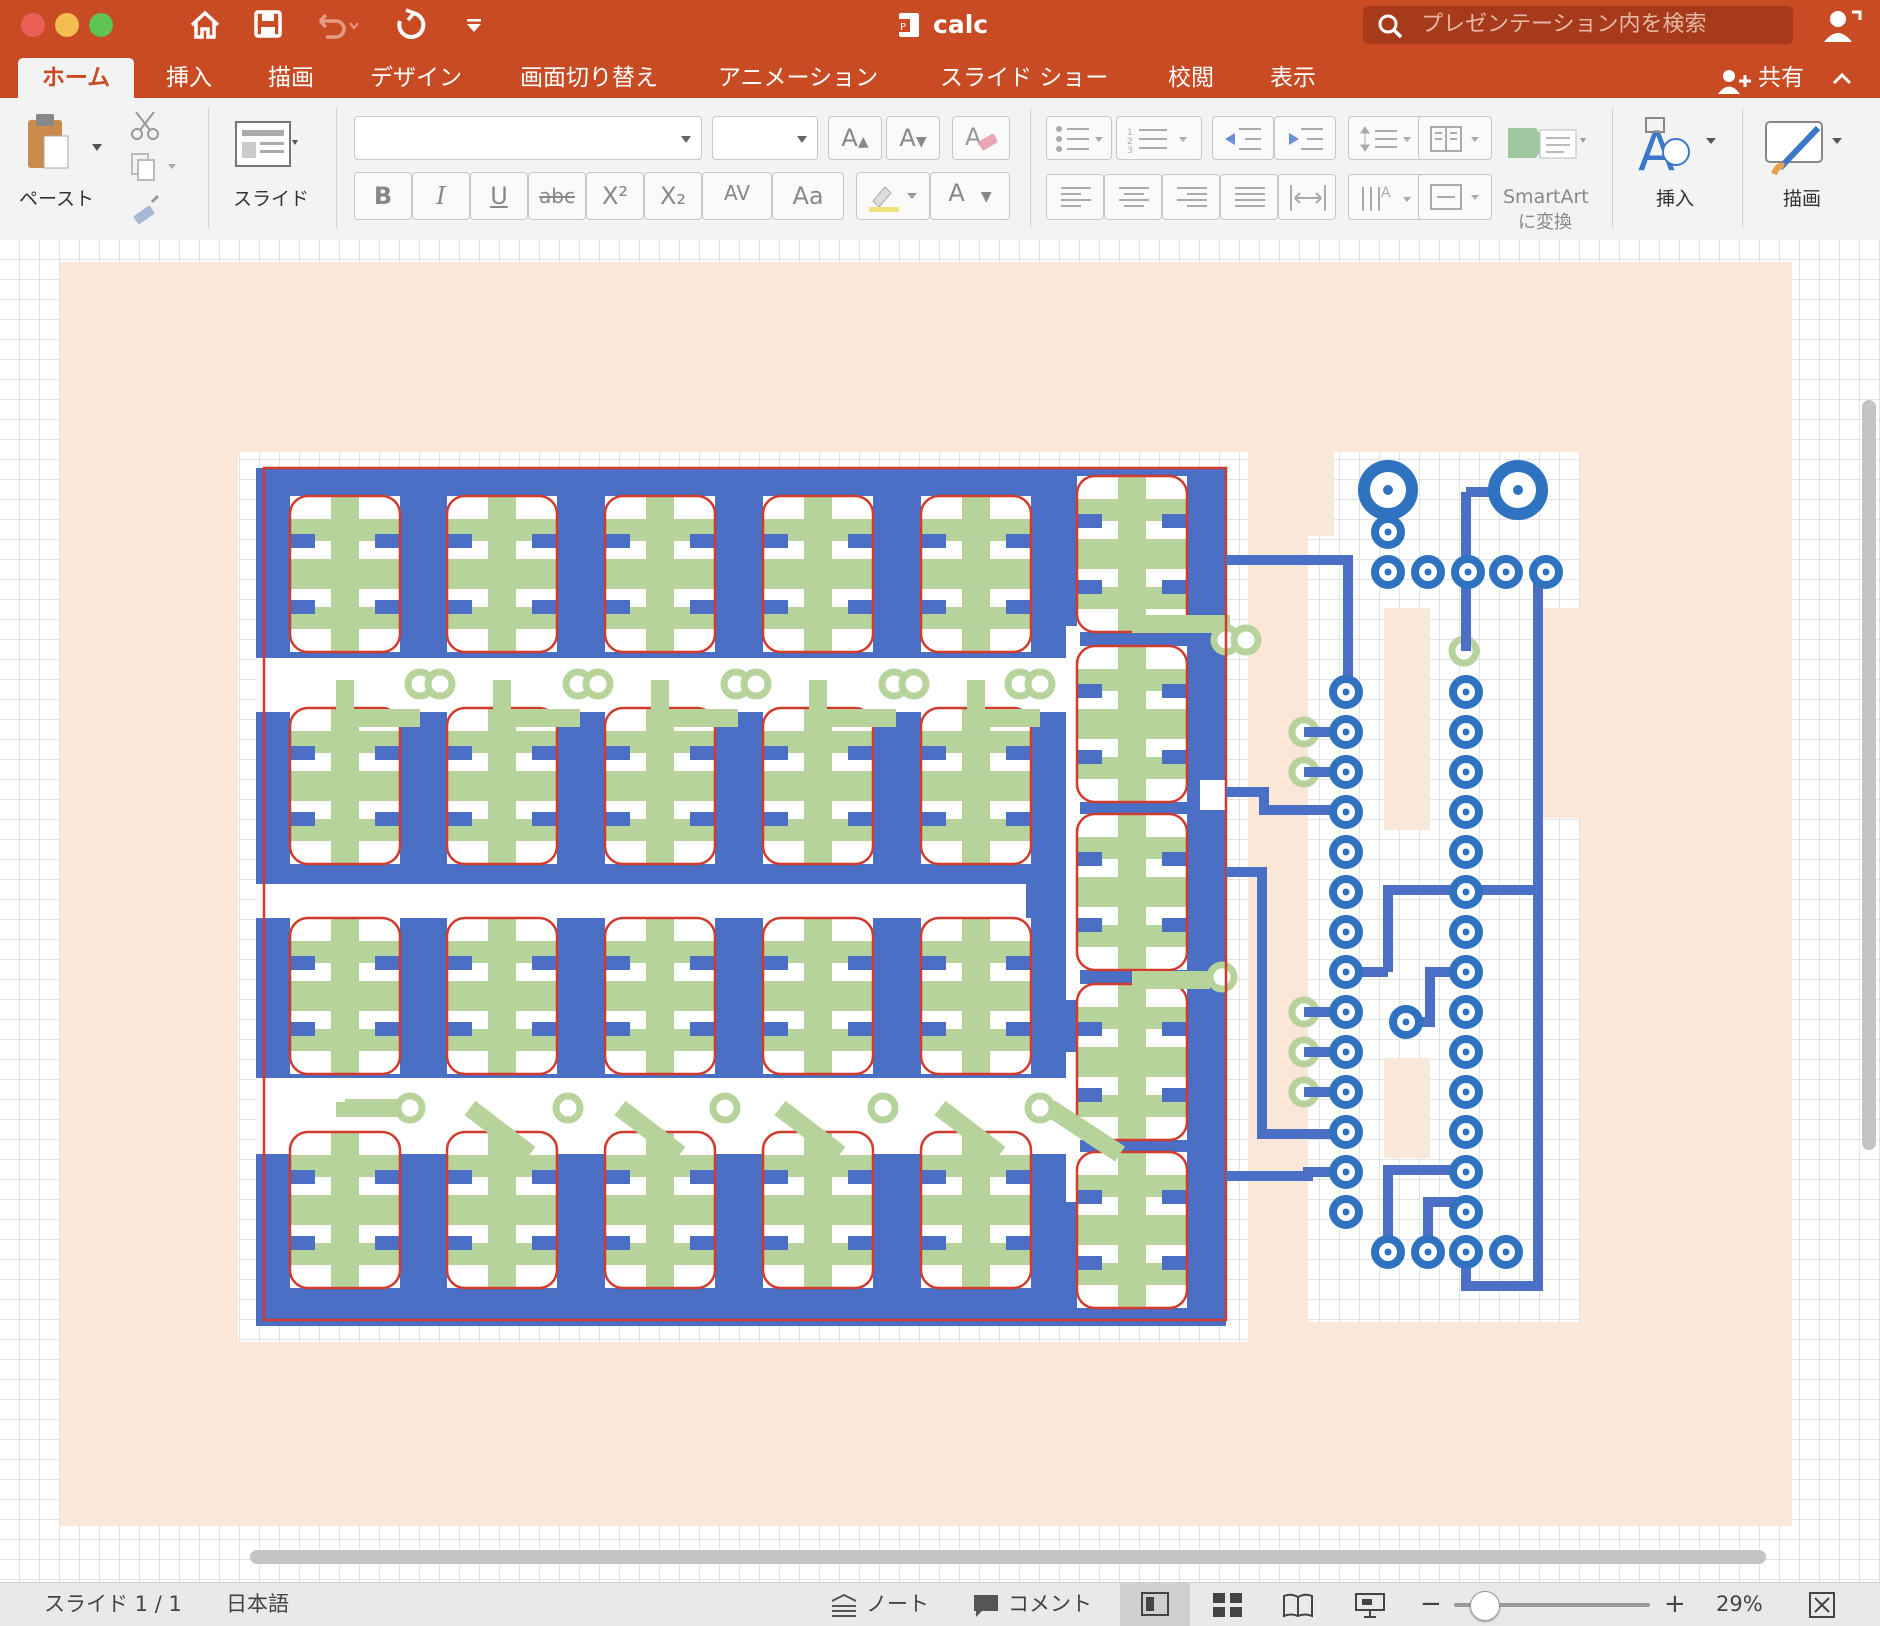 The width and height of the screenshot is (1880, 1626). What do you see at coordinates (97, 147) in the screenshot?
I see `paste-dropdown-icon` at bounding box center [97, 147].